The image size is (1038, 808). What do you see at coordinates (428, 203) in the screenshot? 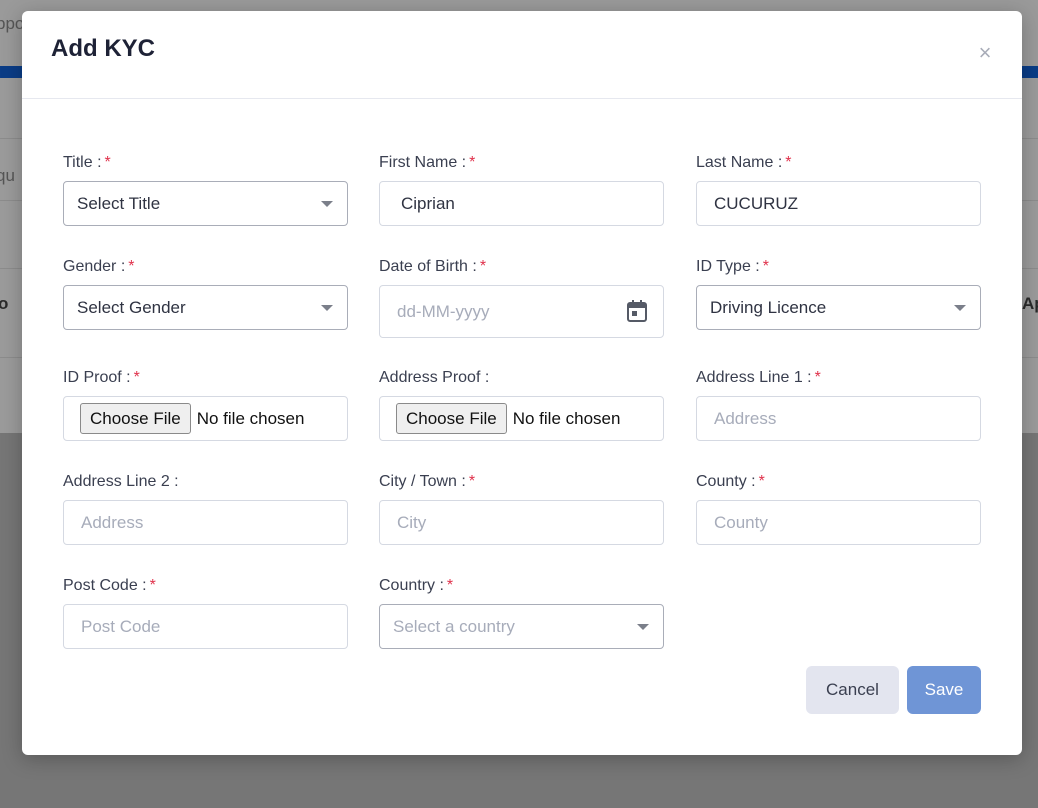
I see `first-name-value: Ciprian` at bounding box center [428, 203].